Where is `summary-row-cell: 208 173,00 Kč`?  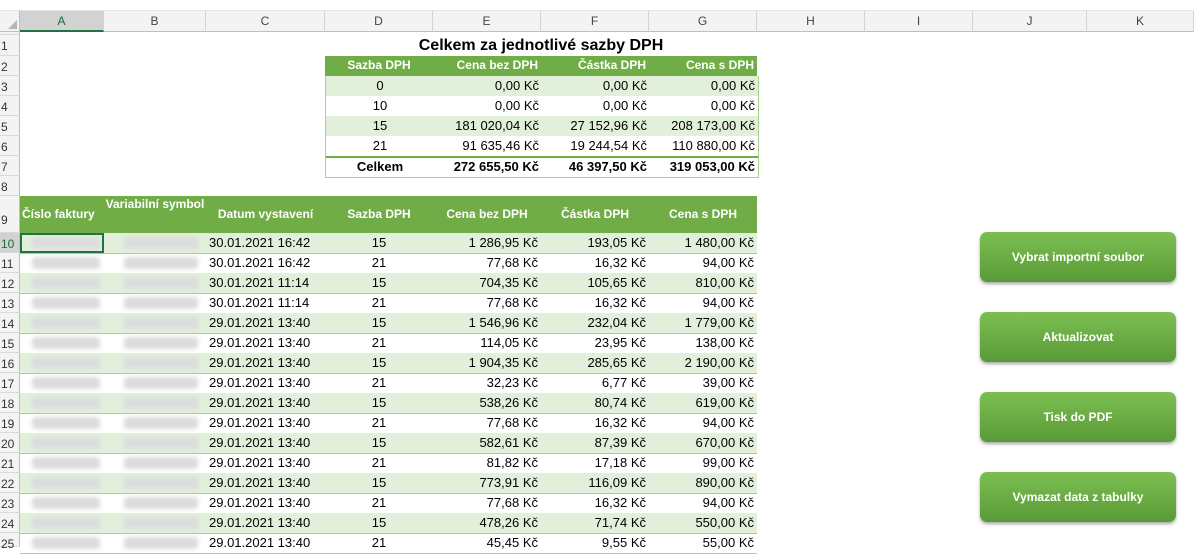 summary-row-cell: 208 173,00 Kč is located at coordinates (704, 126).